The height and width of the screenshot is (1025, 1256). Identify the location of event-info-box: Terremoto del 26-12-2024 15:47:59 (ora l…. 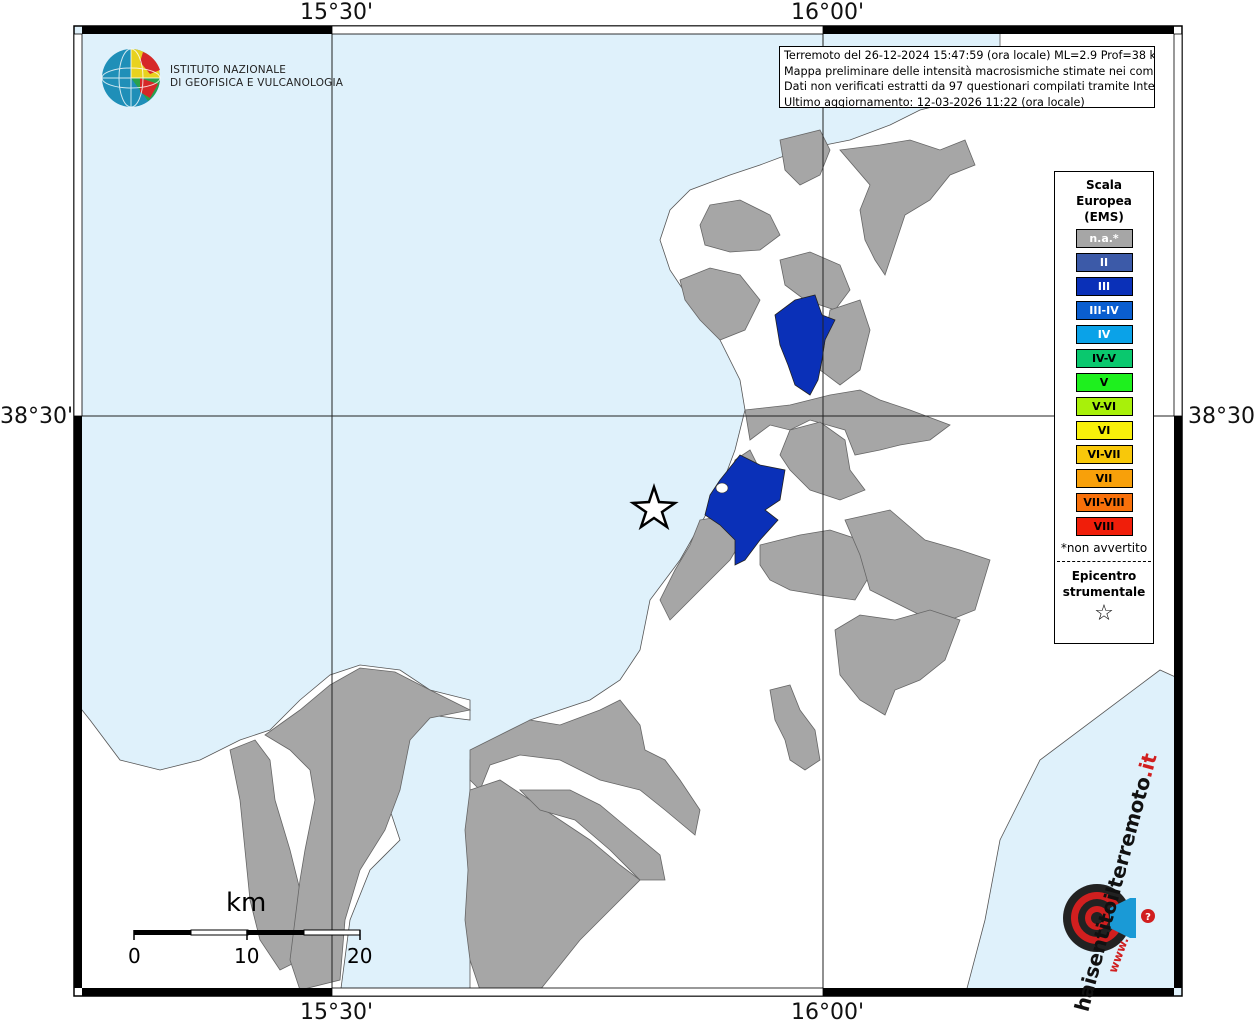
(967, 77).